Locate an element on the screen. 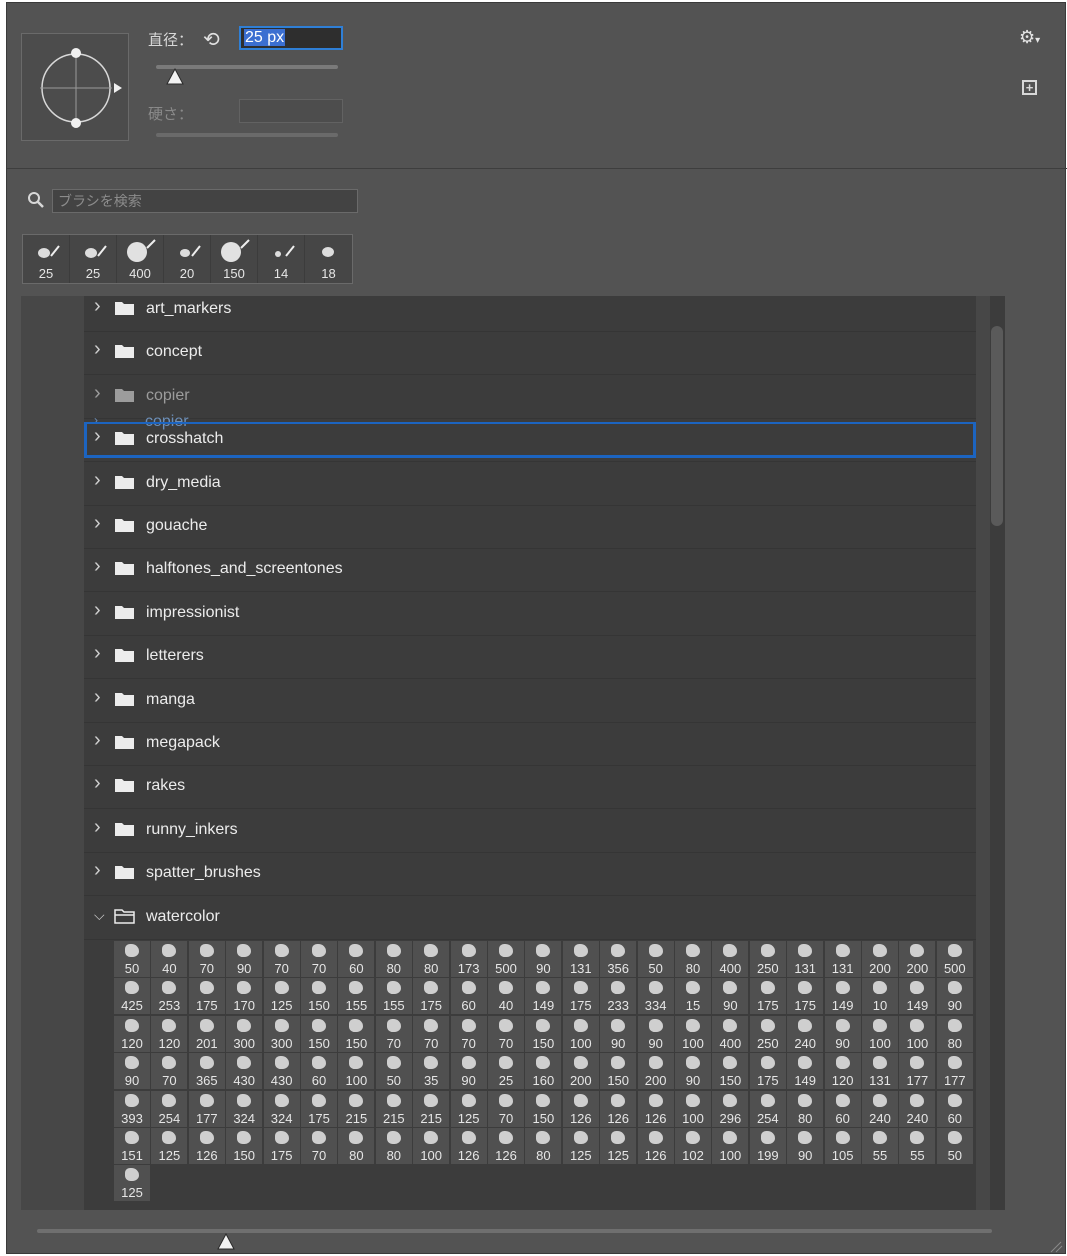  brush-preset: 300 is located at coordinates (244, 1033).